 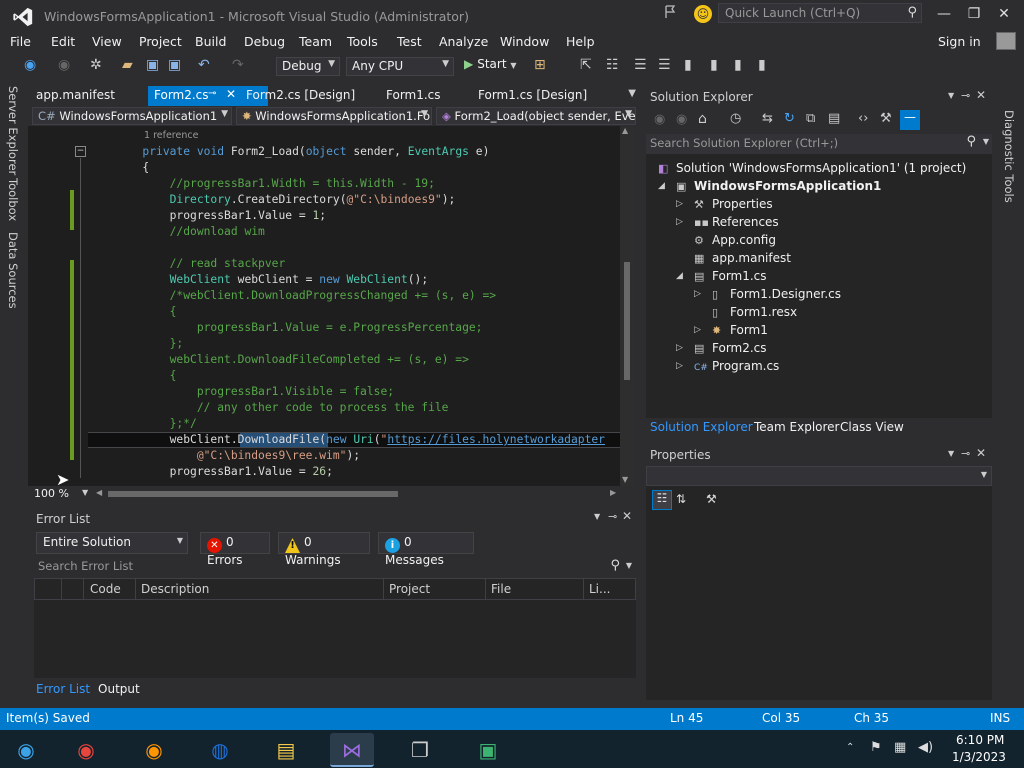 What do you see at coordinates (886, 118) in the screenshot?
I see `properties-wrench-icon: ⚒` at bounding box center [886, 118].